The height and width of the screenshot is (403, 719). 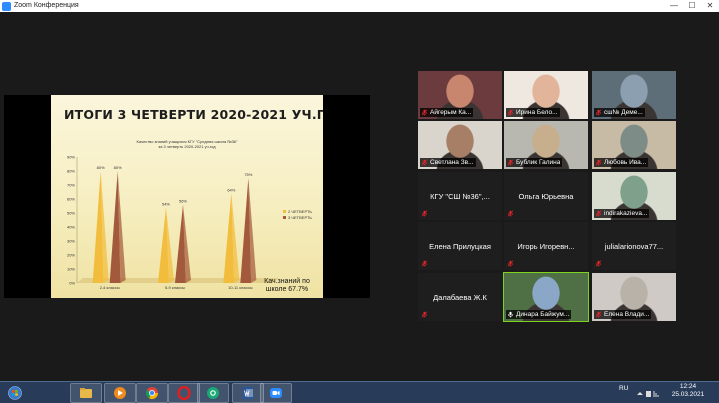 I want to click on mail-icon, so click(x=213, y=393).